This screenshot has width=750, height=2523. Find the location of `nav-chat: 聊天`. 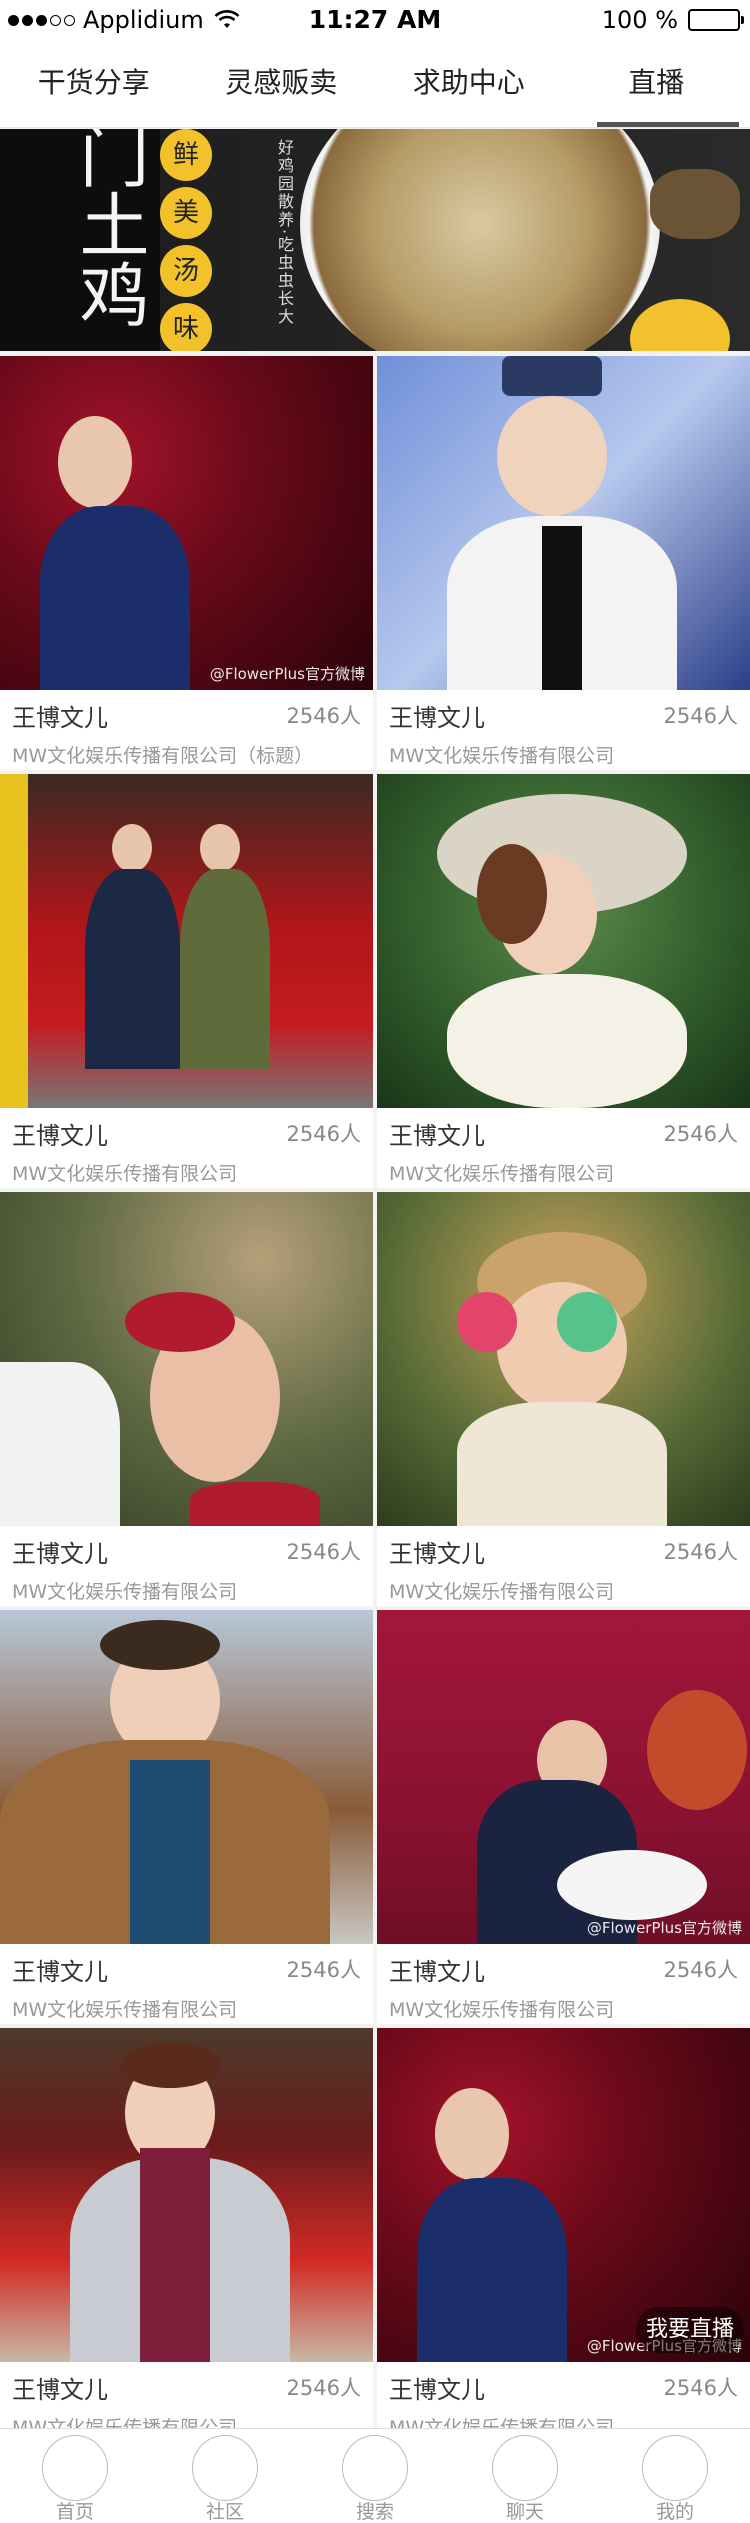

nav-chat: 聊天 is located at coordinates (525, 2476).